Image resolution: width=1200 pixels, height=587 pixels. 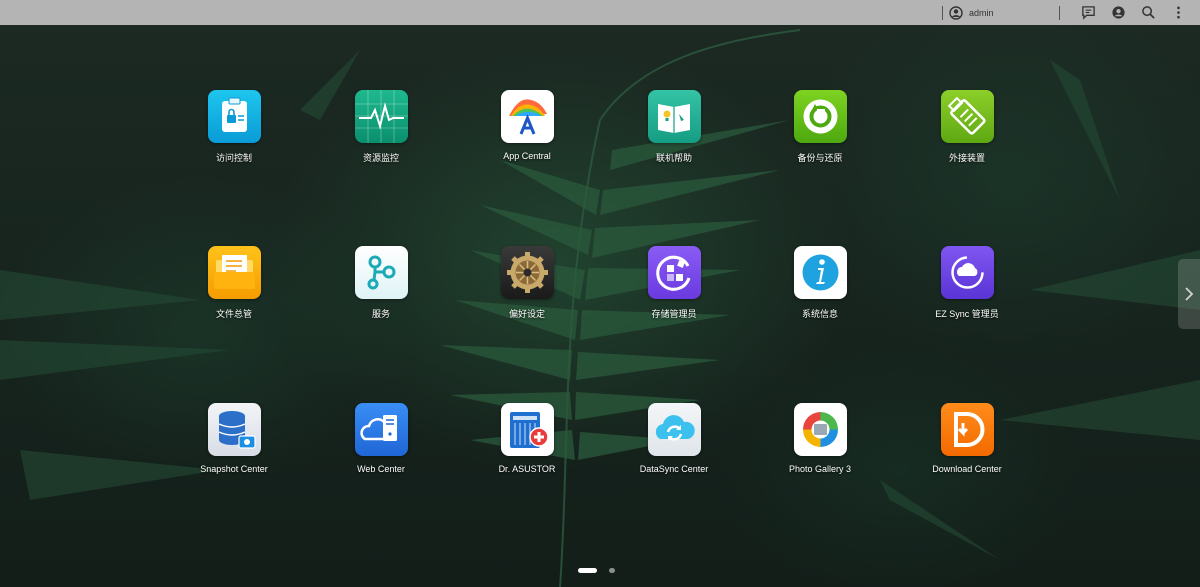 What do you see at coordinates (820, 158) in the screenshot?
I see `app-label: 备份与还原` at bounding box center [820, 158].